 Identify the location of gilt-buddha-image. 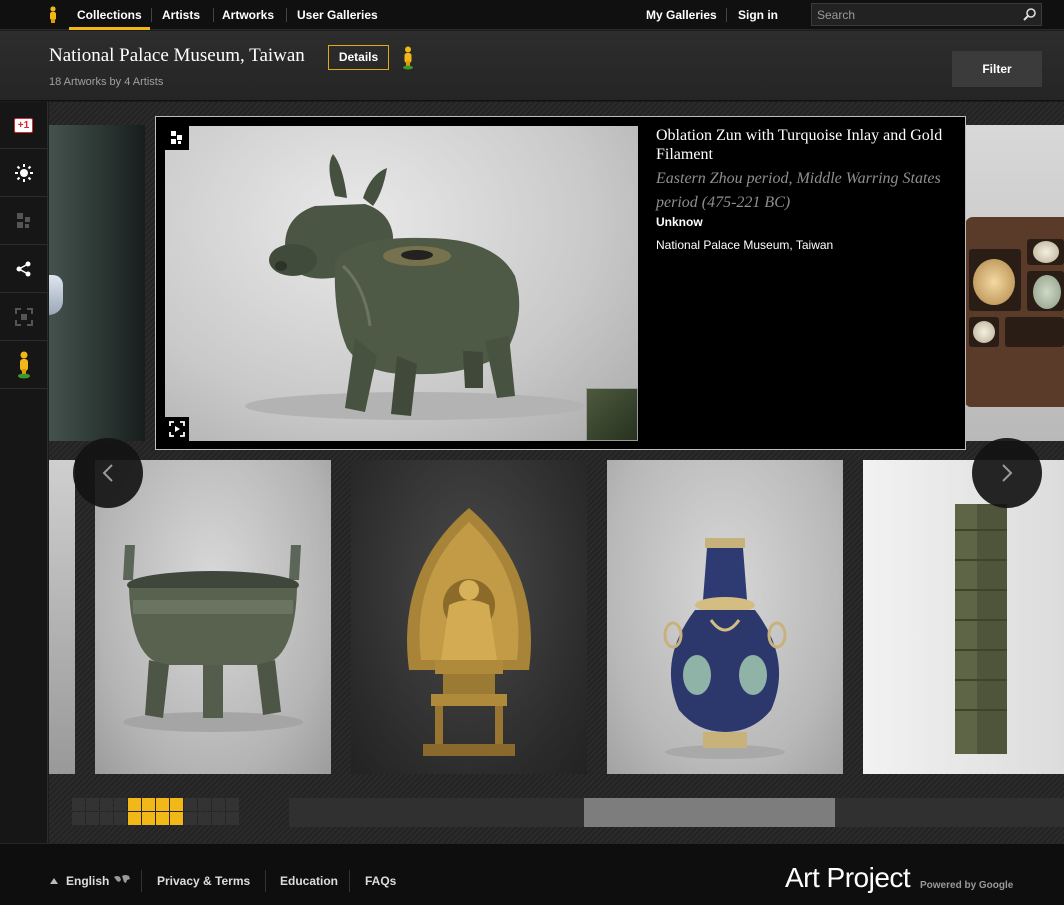
(469, 632).